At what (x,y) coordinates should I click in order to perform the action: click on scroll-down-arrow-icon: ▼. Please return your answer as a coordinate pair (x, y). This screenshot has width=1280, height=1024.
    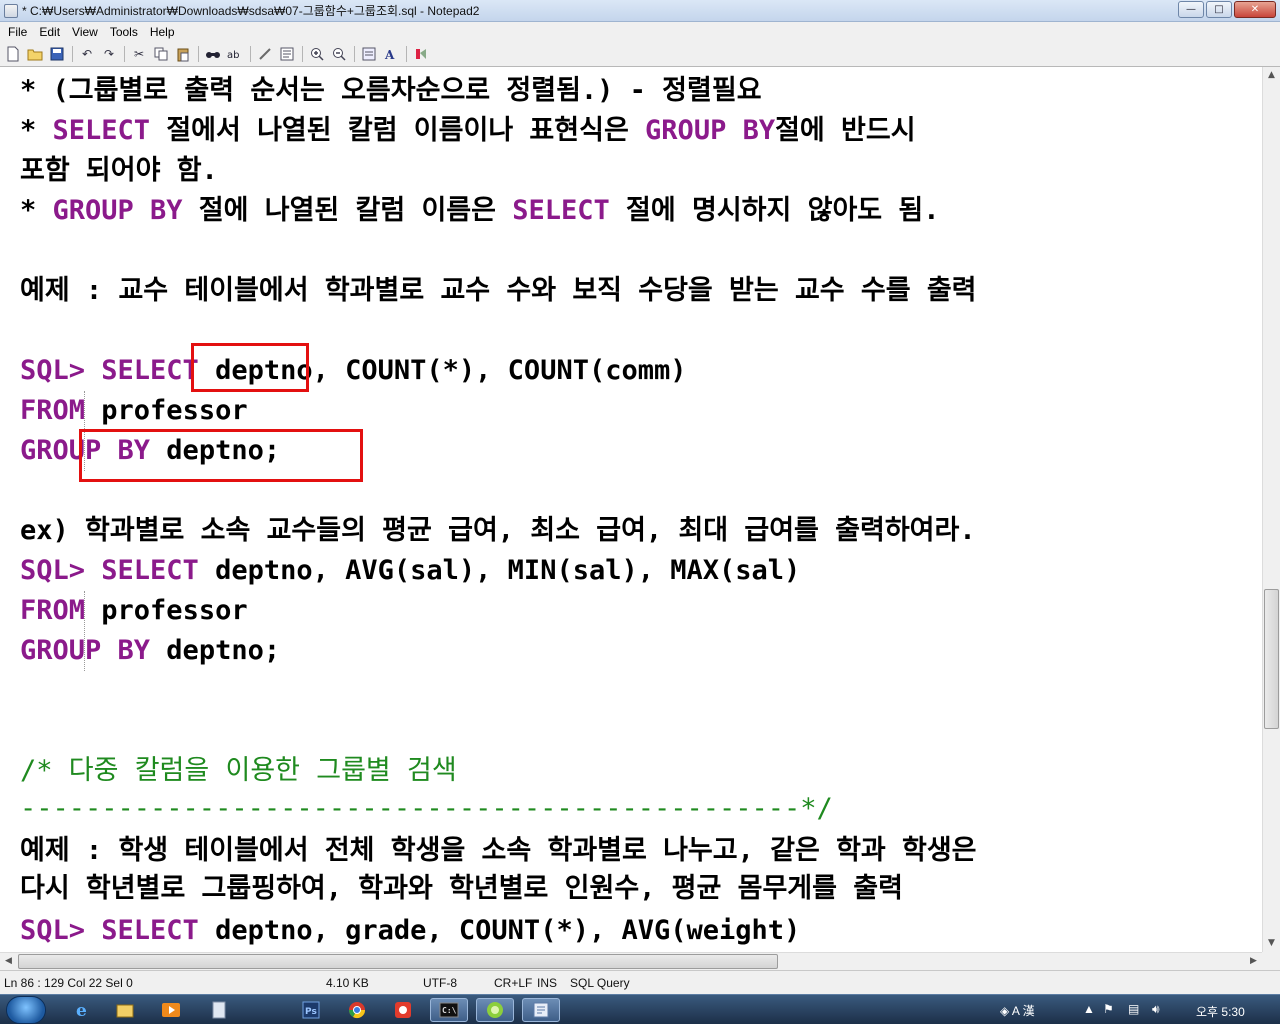
    Looking at the image, I should click on (1271, 943).